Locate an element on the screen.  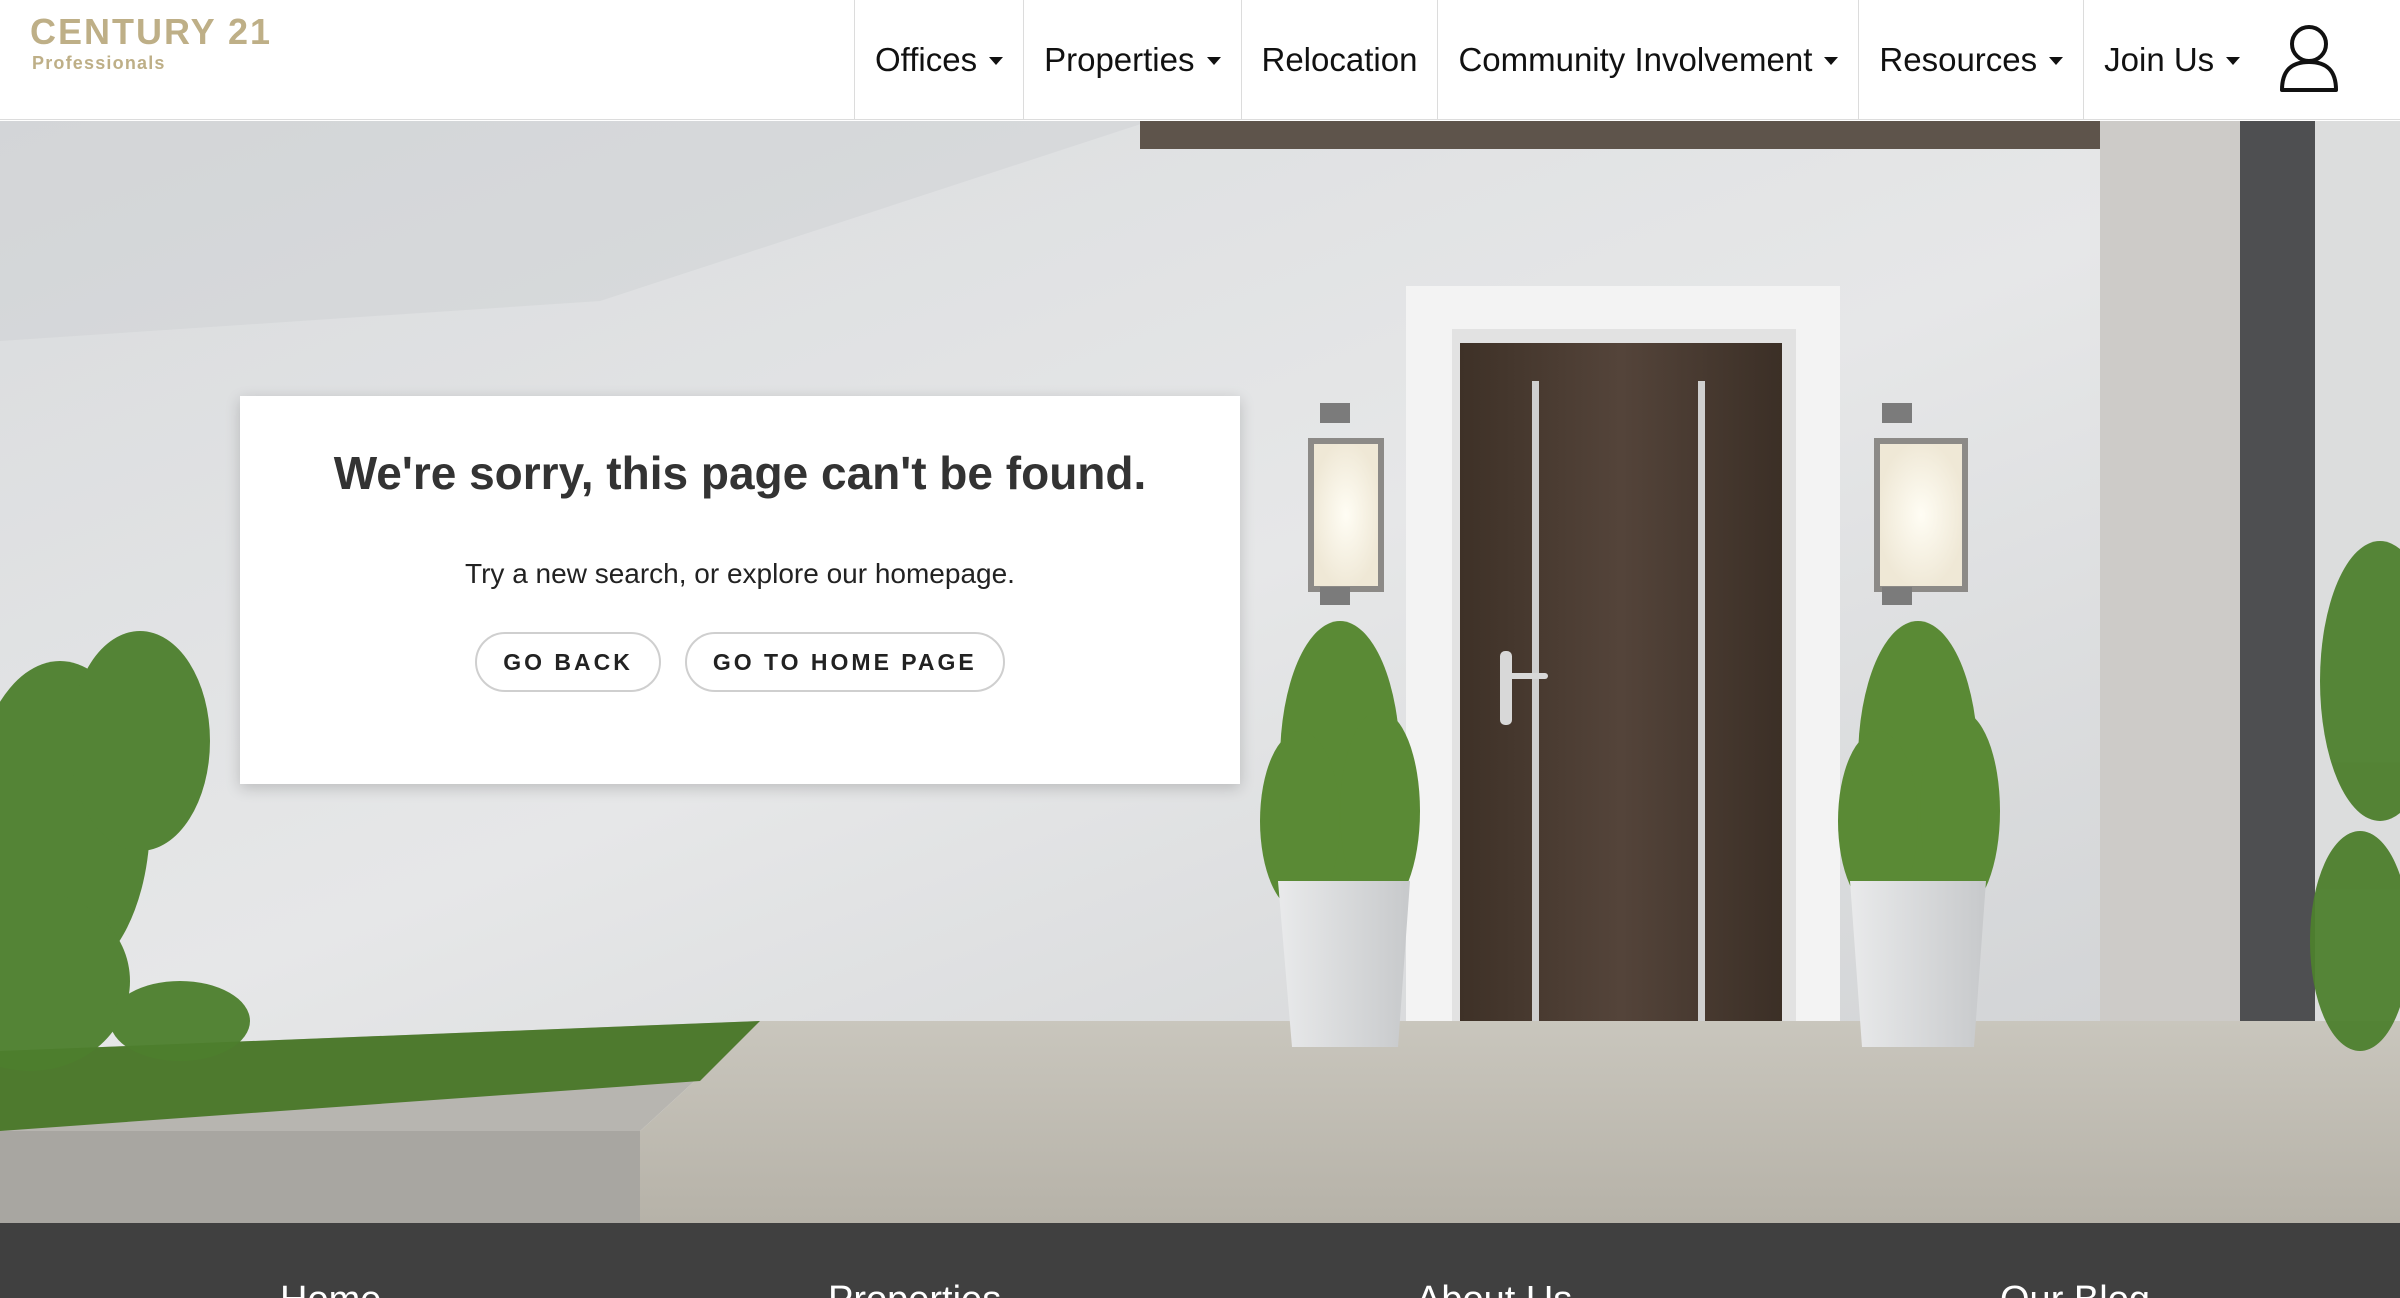
nav-item-label: Community Involvement is located at coordinates (1635, 59).